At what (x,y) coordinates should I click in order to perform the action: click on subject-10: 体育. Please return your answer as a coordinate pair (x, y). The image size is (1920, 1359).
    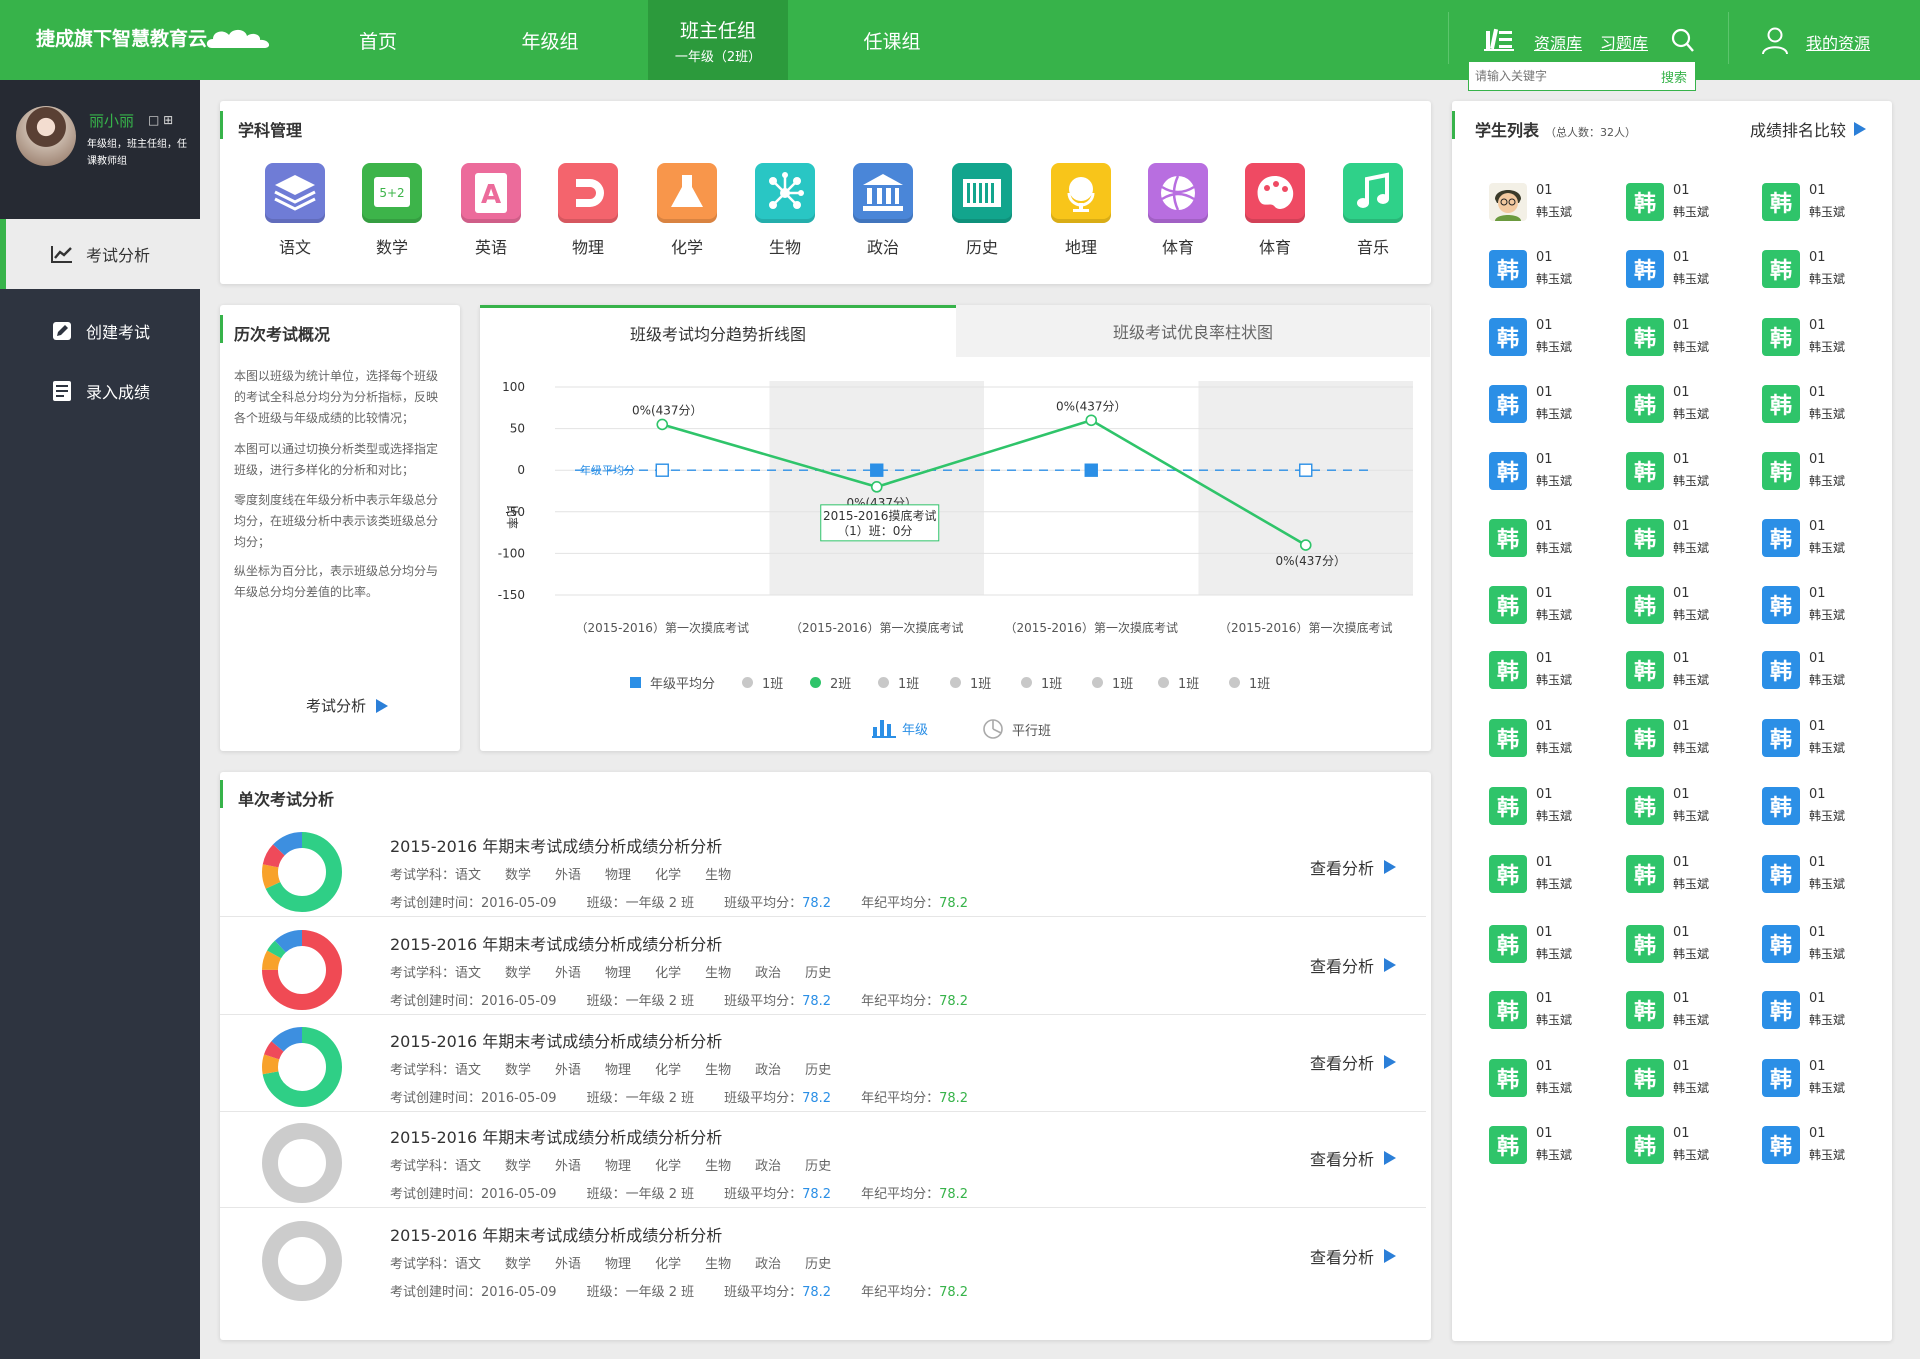
    Looking at the image, I should click on (1178, 210).